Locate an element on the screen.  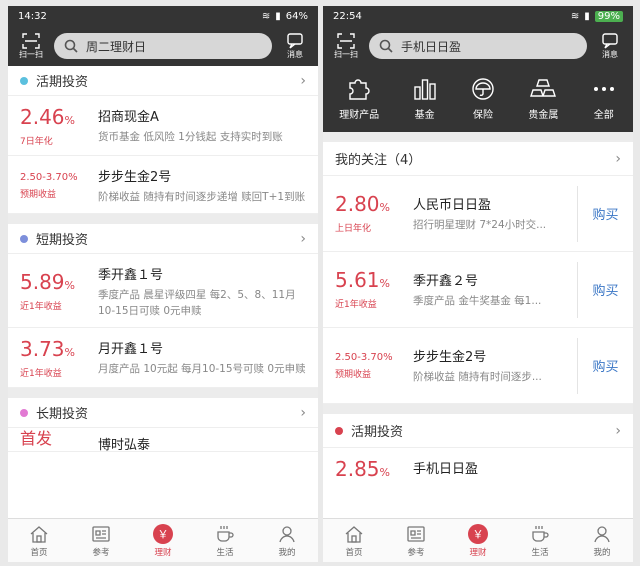
watchlist-header: 我的关注（4） › is located at coordinates (478, 159).